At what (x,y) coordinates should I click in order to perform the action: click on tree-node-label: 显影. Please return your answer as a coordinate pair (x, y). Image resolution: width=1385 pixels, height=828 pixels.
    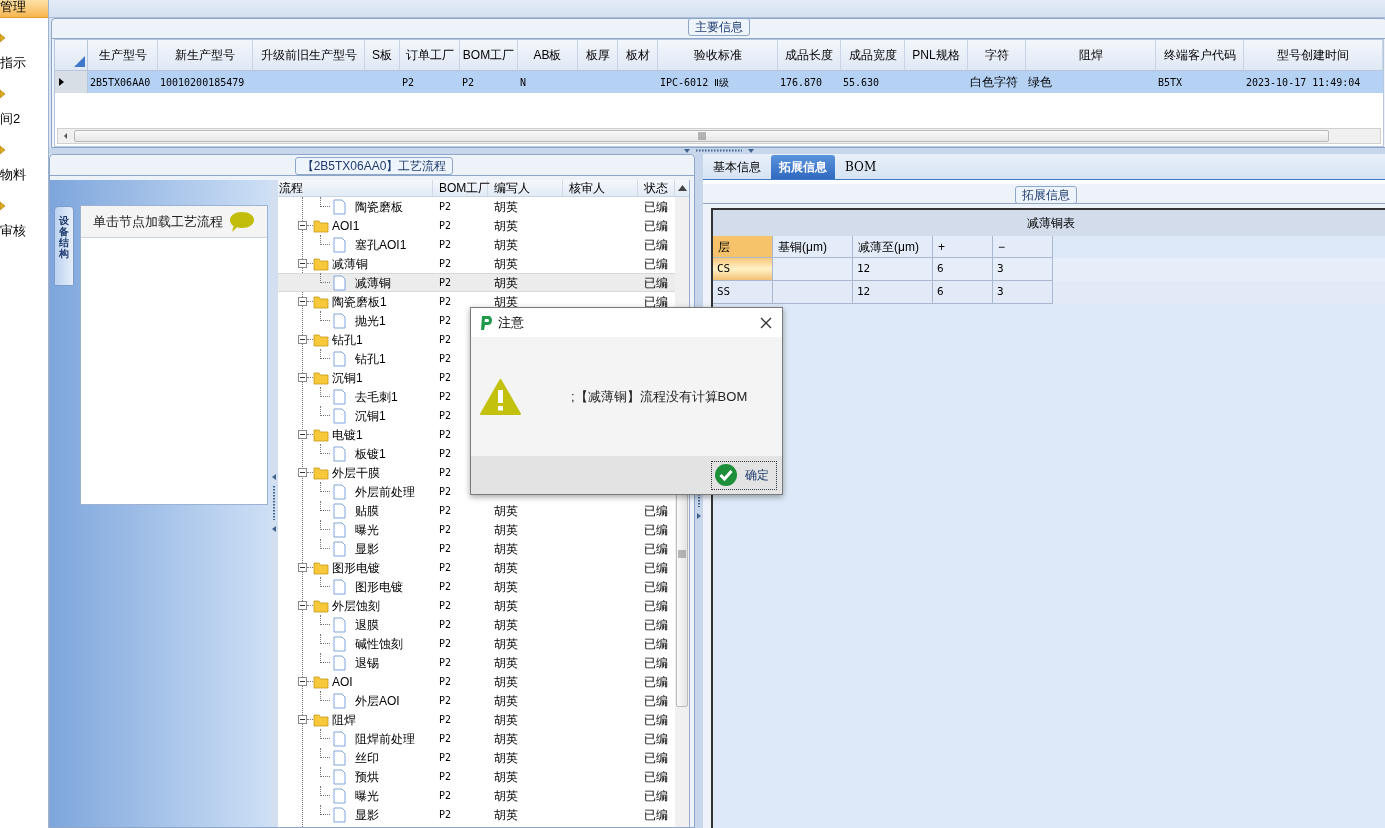
    Looking at the image, I should click on (367, 549).